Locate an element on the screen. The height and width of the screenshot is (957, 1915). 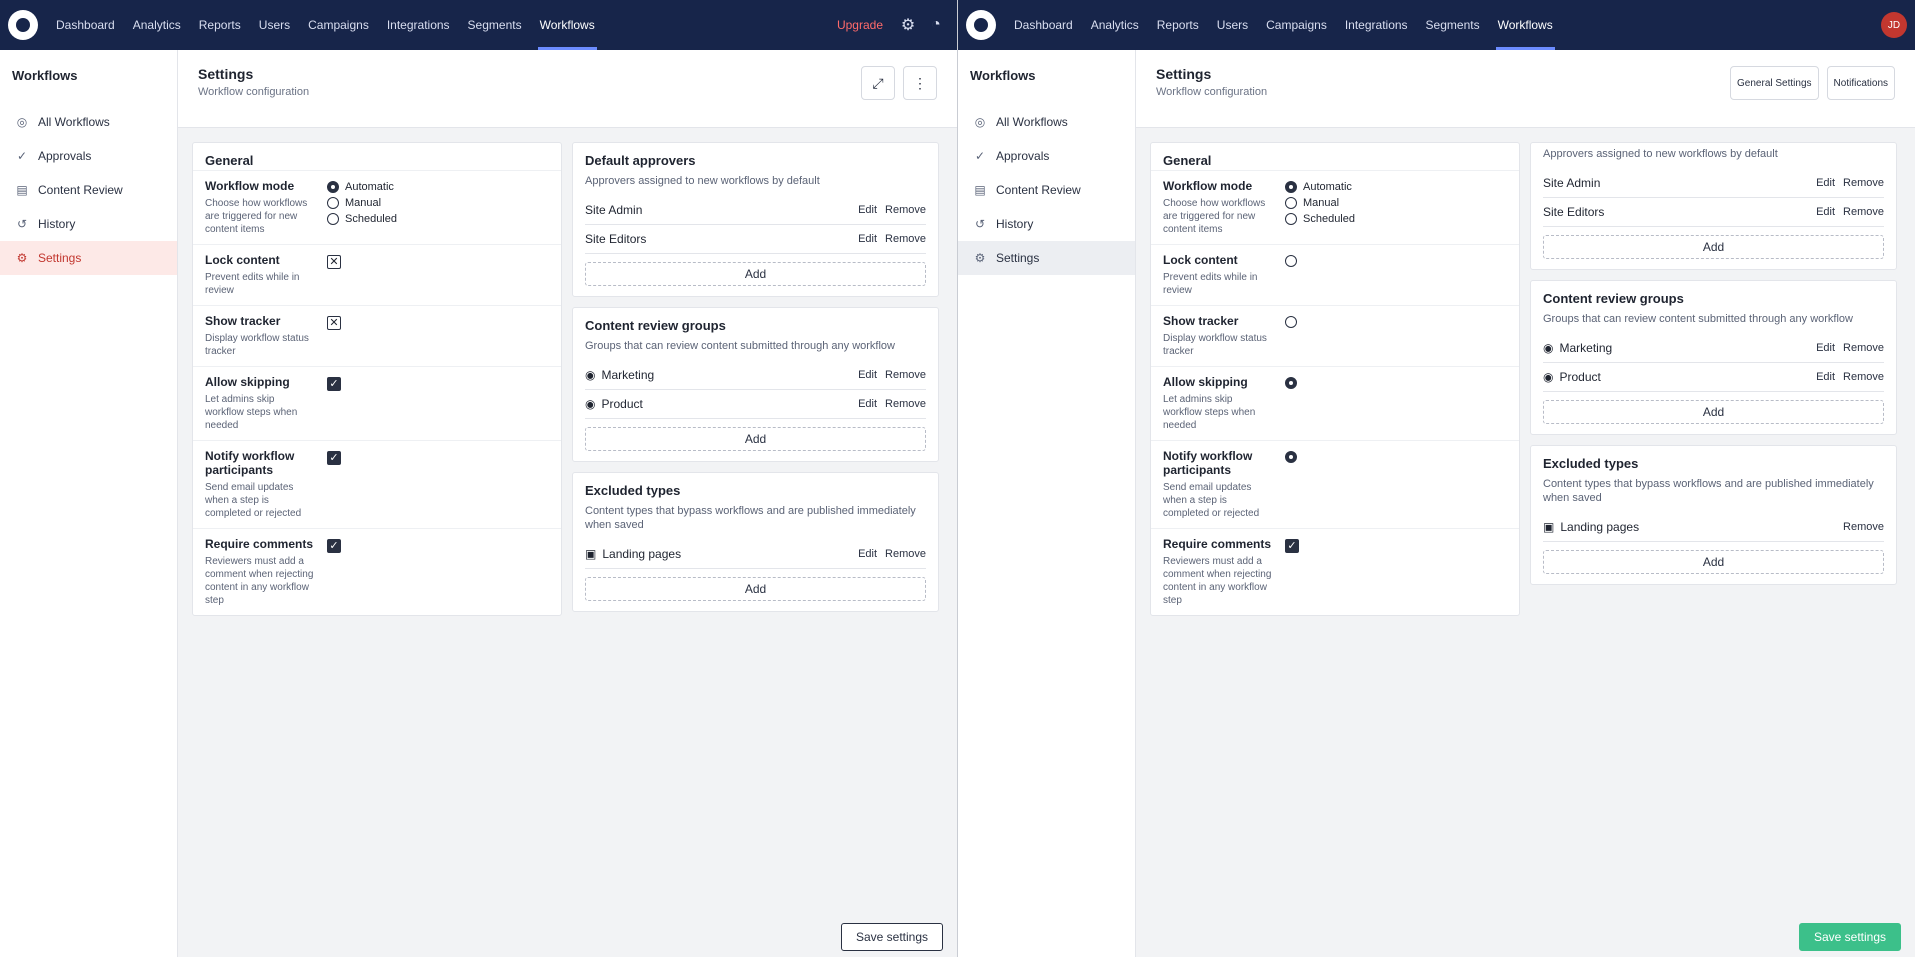
notifications-button: Notifications is located at coordinates (1860, 83).